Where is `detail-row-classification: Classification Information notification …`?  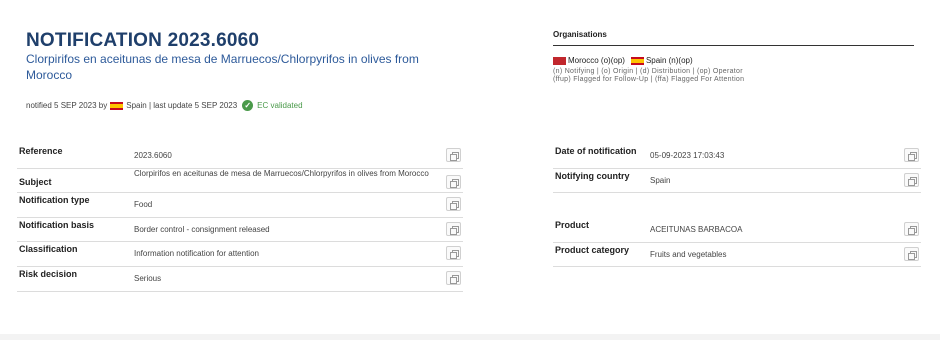 detail-row-classification: Classification Information notification … is located at coordinates (240, 254).